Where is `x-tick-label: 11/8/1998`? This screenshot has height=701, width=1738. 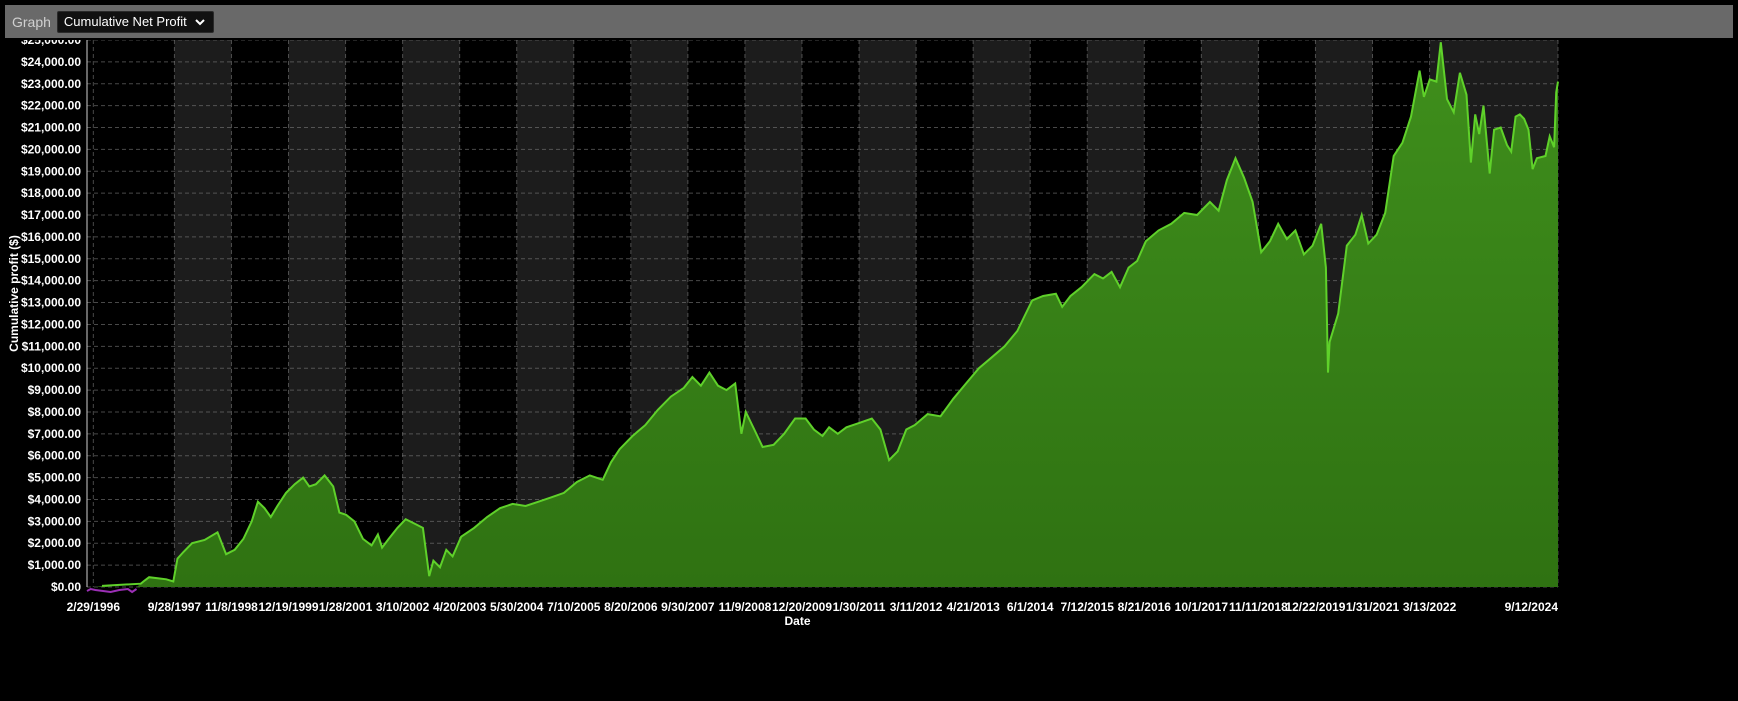
x-tick-label: 11/8/1998 is located at coordinates (231, 607).